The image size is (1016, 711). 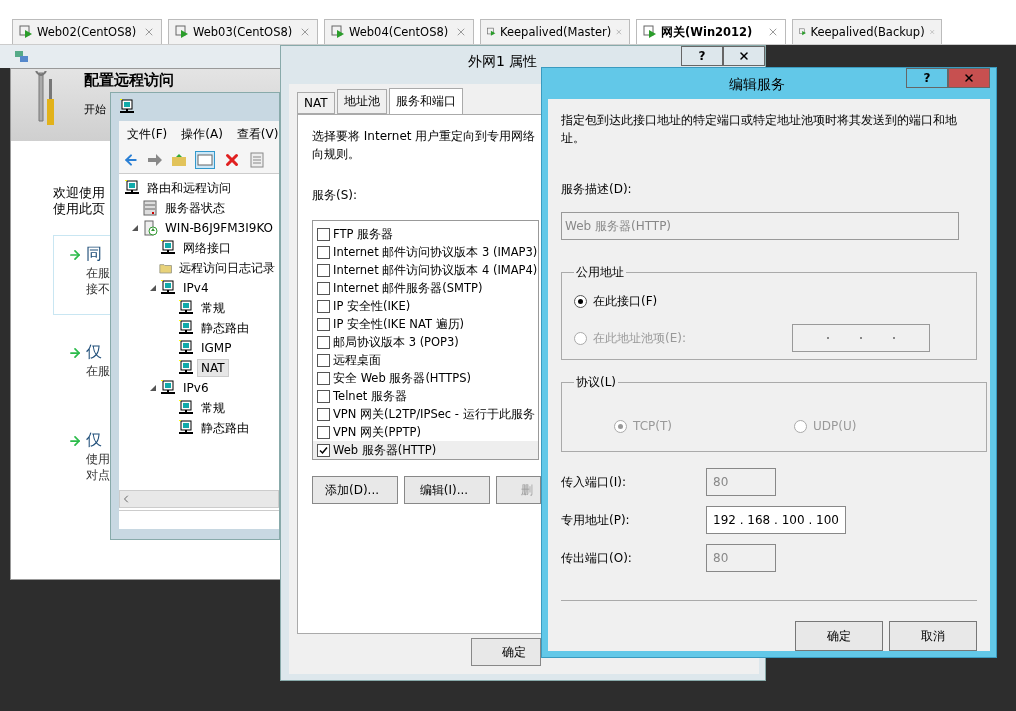 What do you see at coordinates (425, 306) in the screenshot?
I see `service-item: IP 安全性(IKE)` at bounding box center [425, 306].